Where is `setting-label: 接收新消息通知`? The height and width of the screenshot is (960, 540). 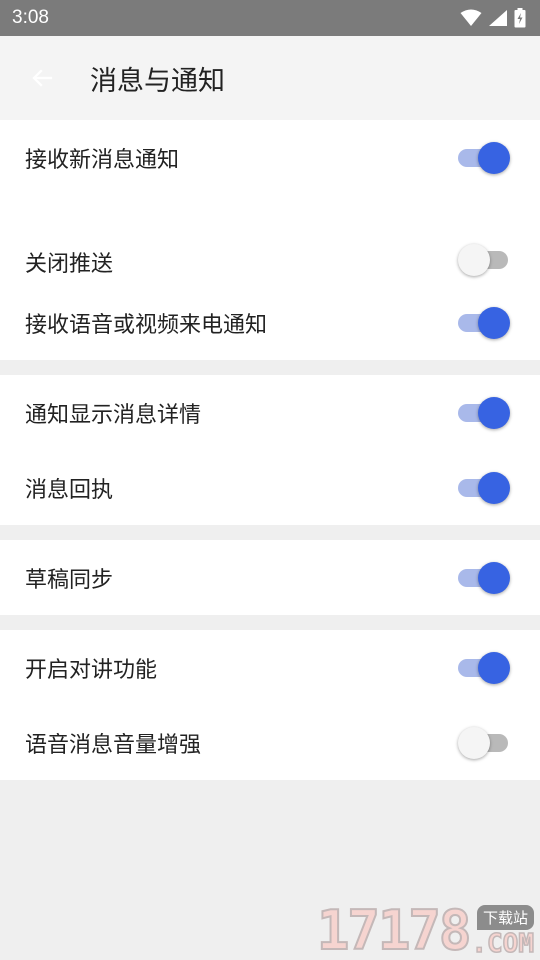 setting-label: 接收新消息通知 is located at coordinates (102, 160).